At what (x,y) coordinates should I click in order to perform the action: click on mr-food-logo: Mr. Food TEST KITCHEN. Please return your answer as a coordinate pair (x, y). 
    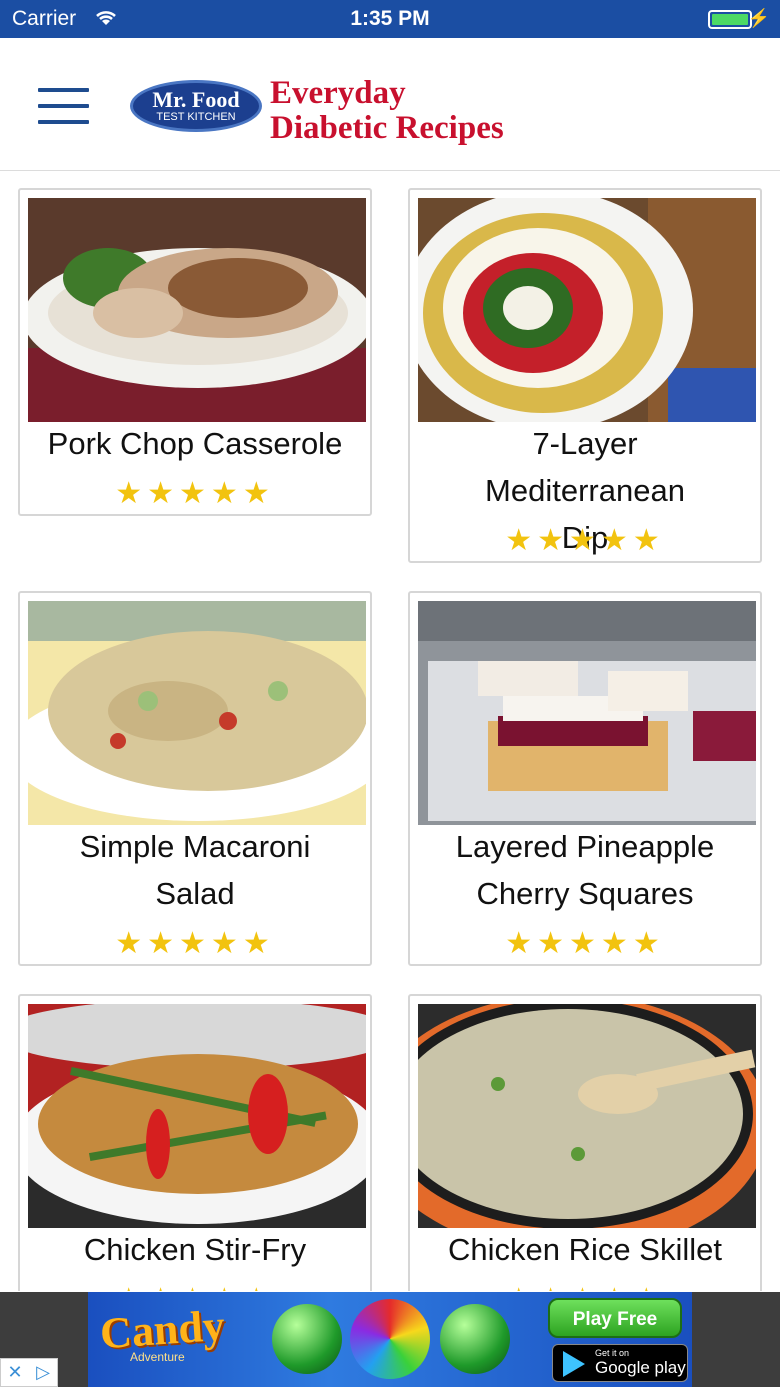
    Looking at the image, I should click on (196, 106).